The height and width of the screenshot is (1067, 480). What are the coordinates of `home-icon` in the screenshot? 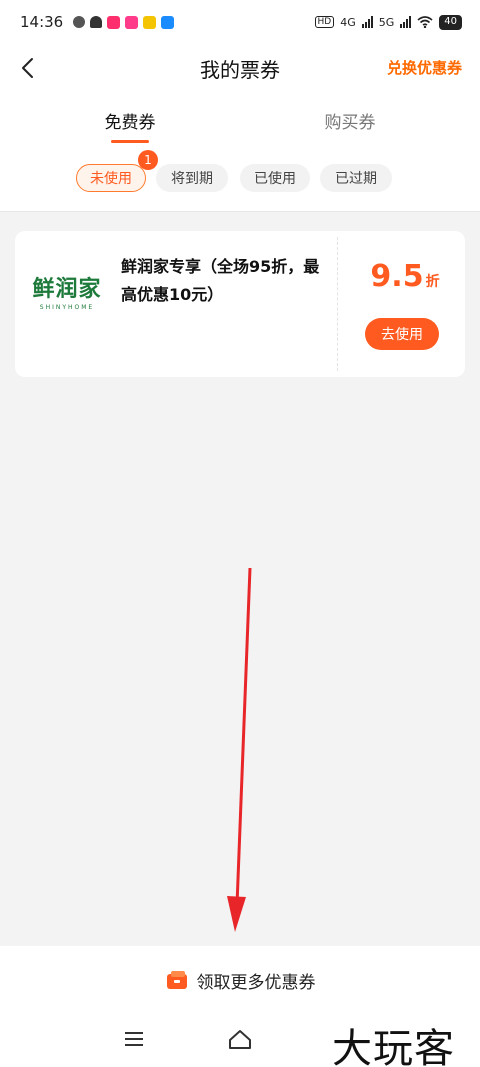 It's located at (240, 1039).